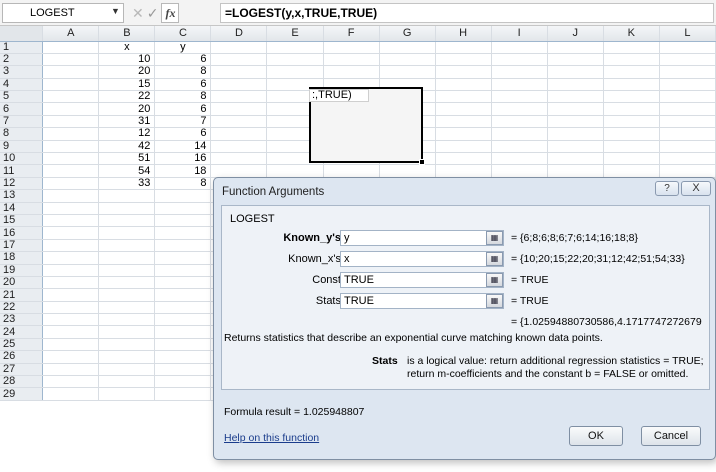 The height and width of the screenshot is (472, 716). Describe the element at coordinates (575, 134) in the screenshot. I see `cell-j8` at that location.